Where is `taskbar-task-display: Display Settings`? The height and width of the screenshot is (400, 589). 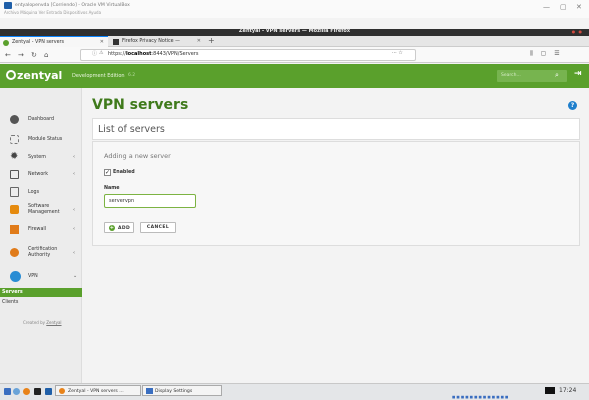 taskbar-task-display: Display Settings is located at coordinates (182, 390).